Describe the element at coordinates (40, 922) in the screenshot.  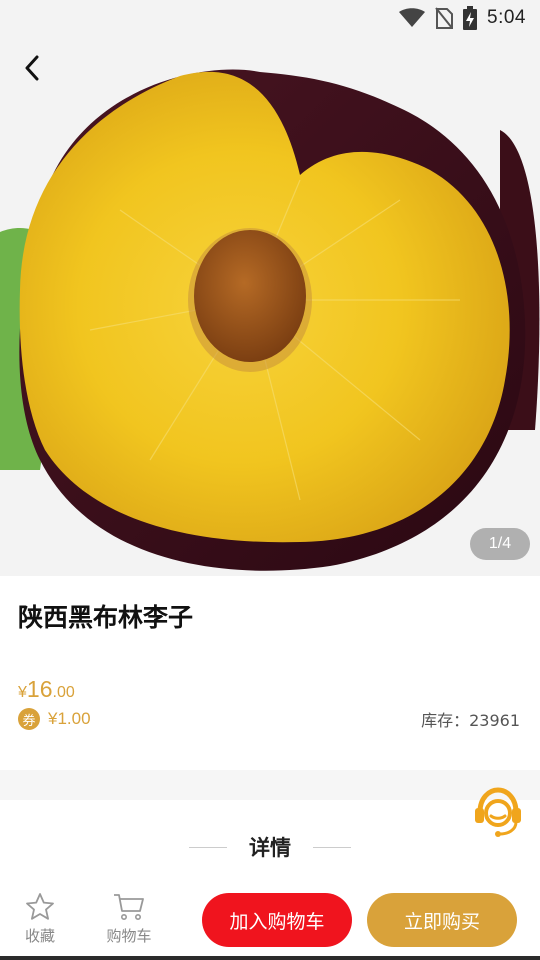
I see `favorite-button: 收藏` at that location.